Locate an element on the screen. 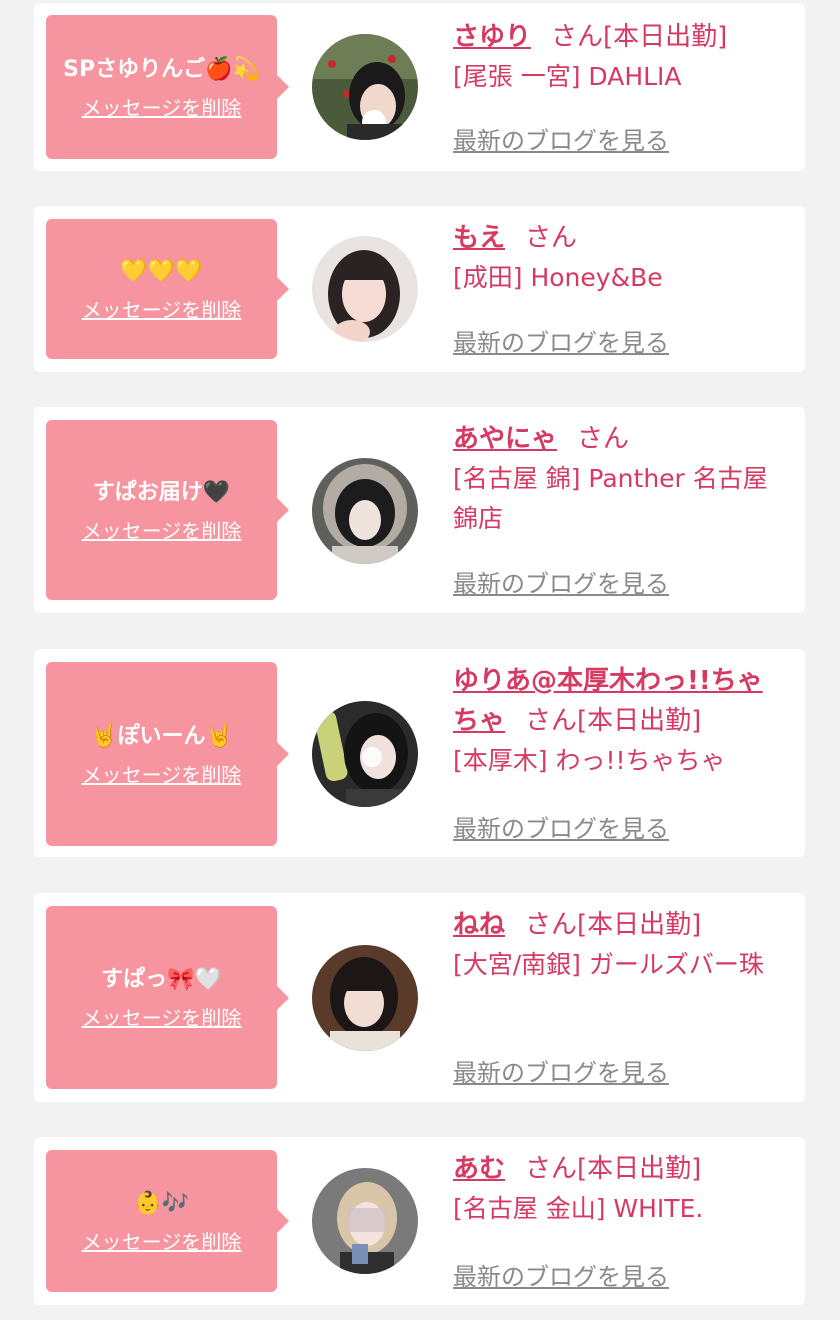 This screenshot has height=1320, width=840. message-bubble: SPさゆりんご🍎💫 メッセージを削除 is located at coordinates (167, 87).